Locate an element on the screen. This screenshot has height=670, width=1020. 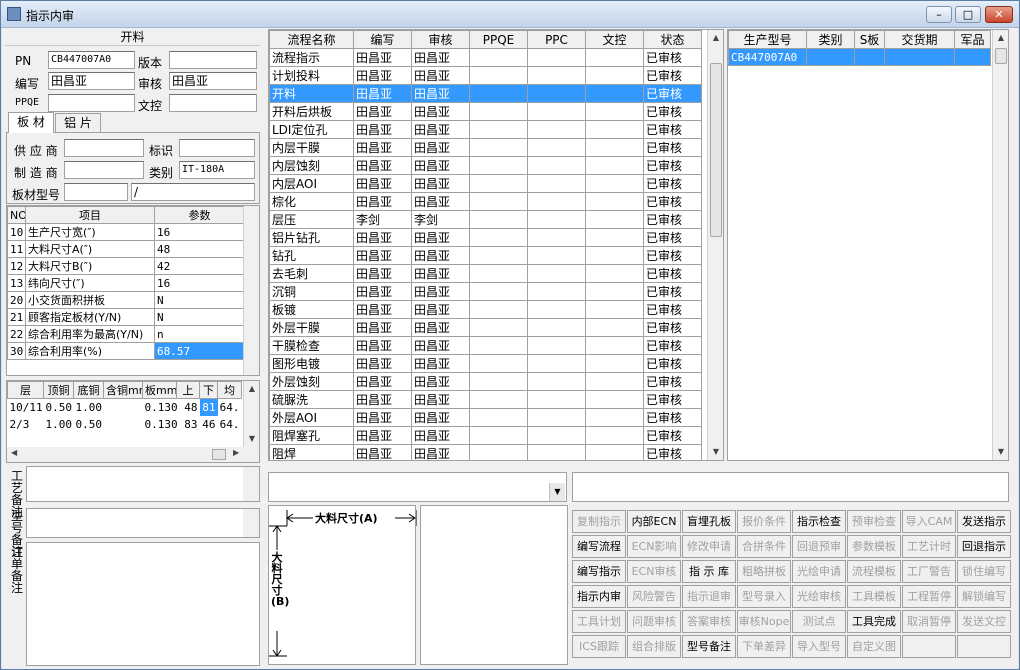
flow-cell: 内层AOI is located at coordinates (311, 183).